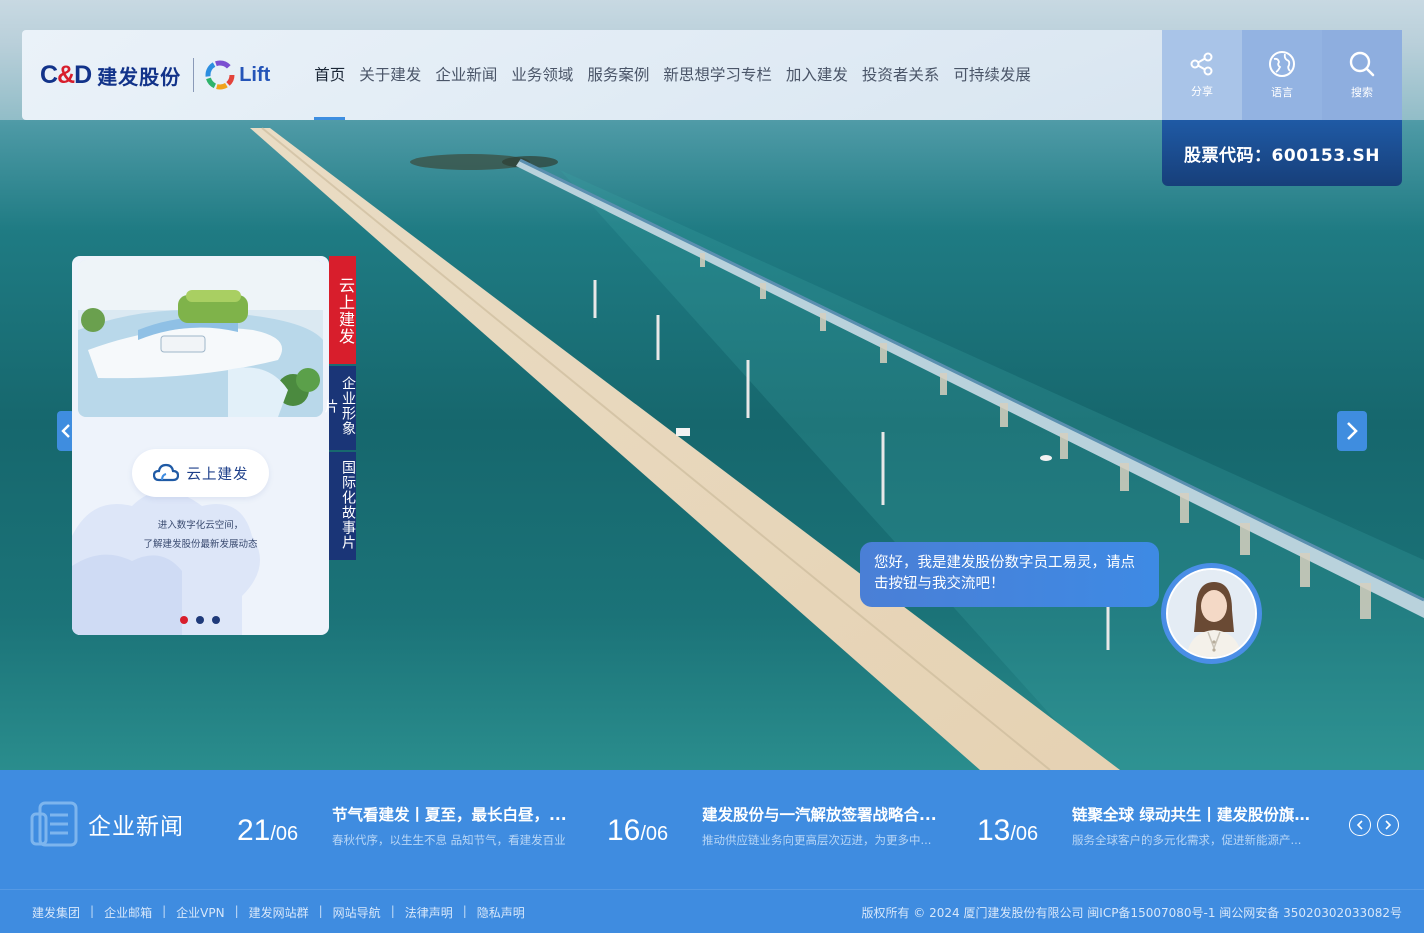 The image size is (1424, 933). I want to click on cloud-decoration, so click(166, 563).